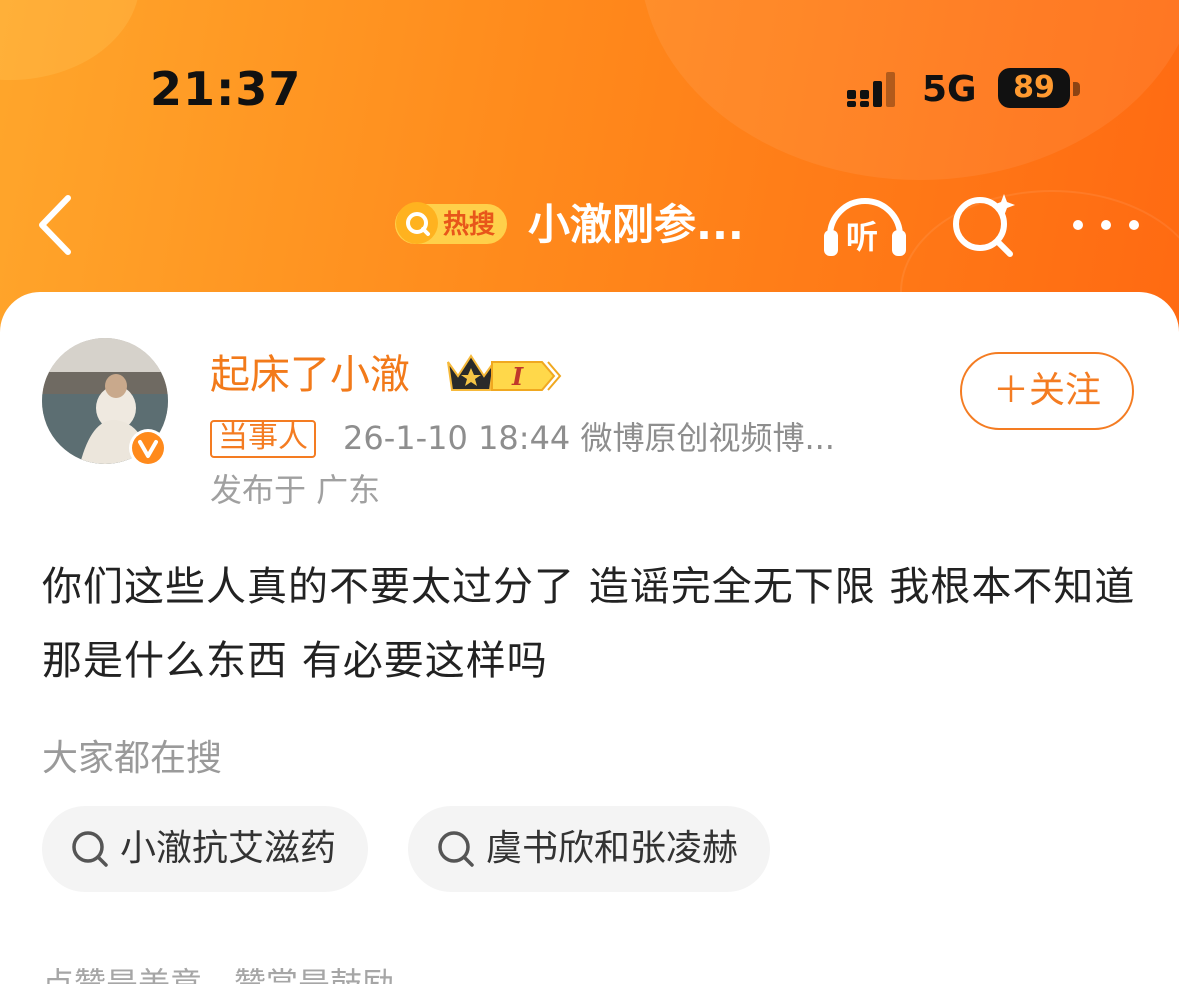  Describe the element at coordinates (517, 376) in the screenshot. I see `level-number: I` at that location.